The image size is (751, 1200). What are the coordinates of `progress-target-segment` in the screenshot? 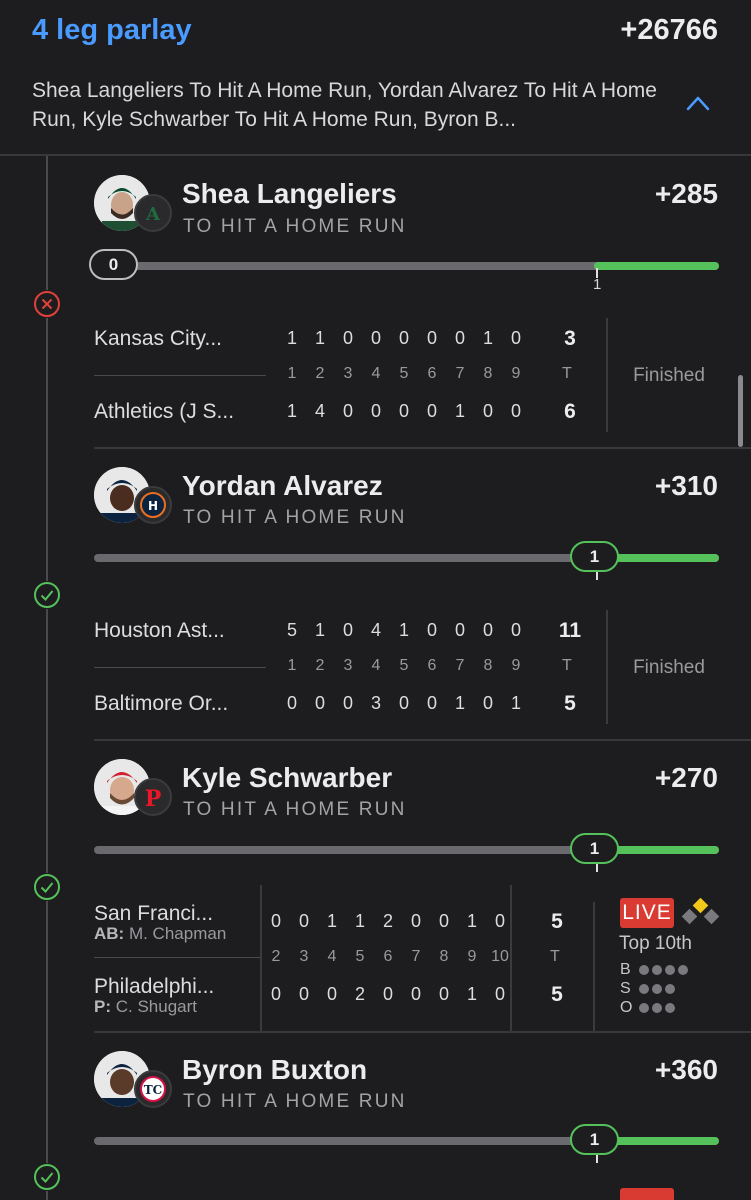 It's located at (656, 266).